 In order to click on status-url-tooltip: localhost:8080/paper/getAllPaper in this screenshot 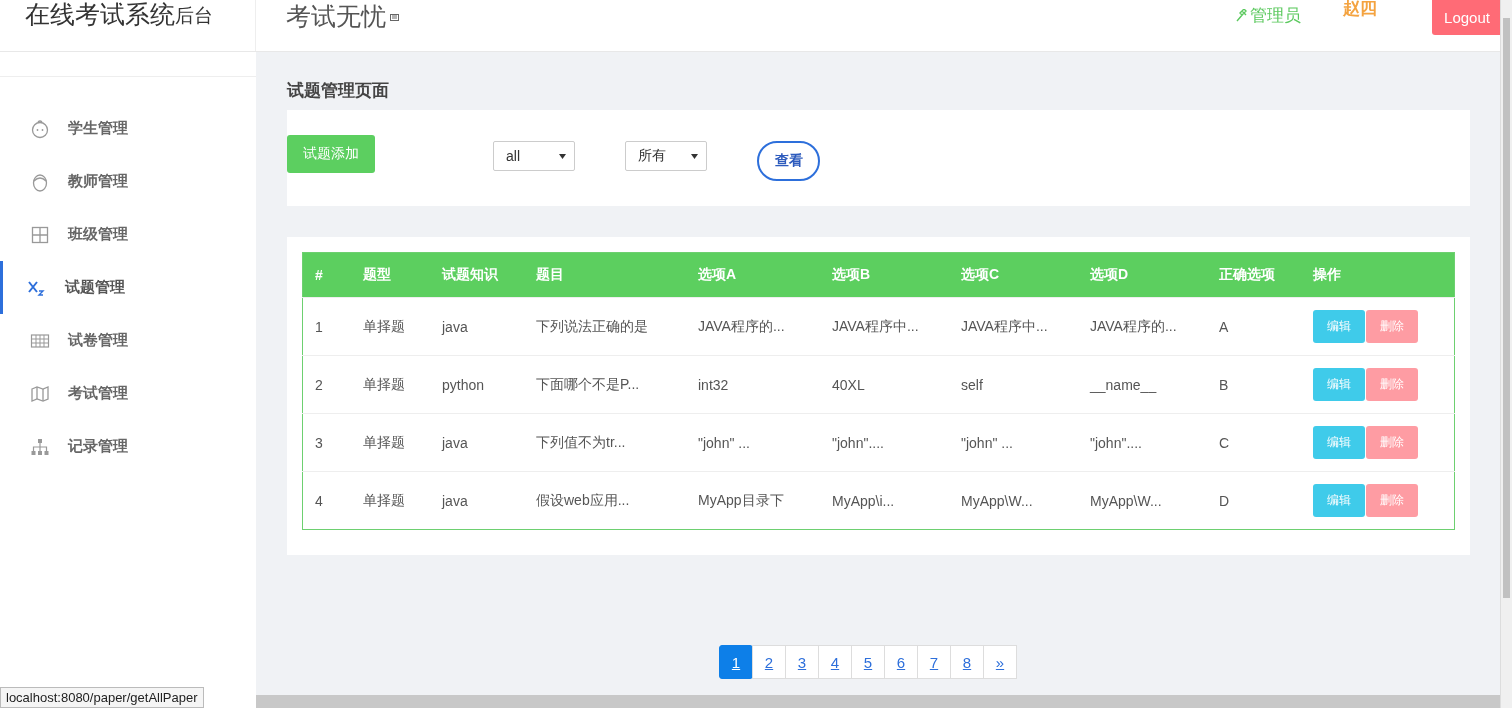, I will do `click(102, 697)`.